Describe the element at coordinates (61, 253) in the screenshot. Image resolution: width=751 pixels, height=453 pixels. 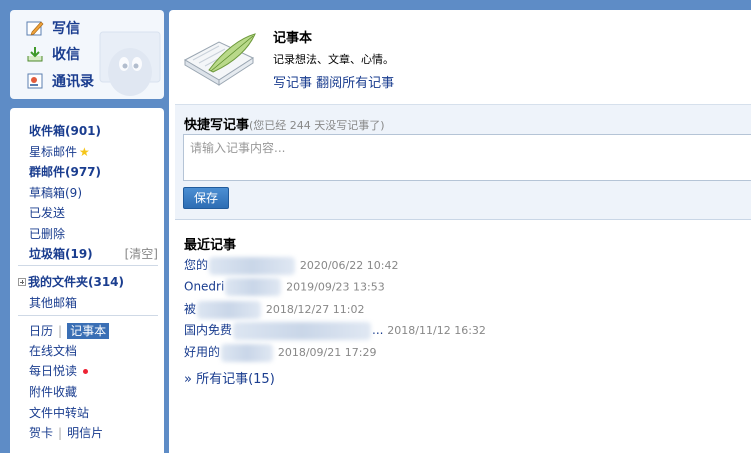
I see `folder-spam: 垃圾箱(19)` at that location.